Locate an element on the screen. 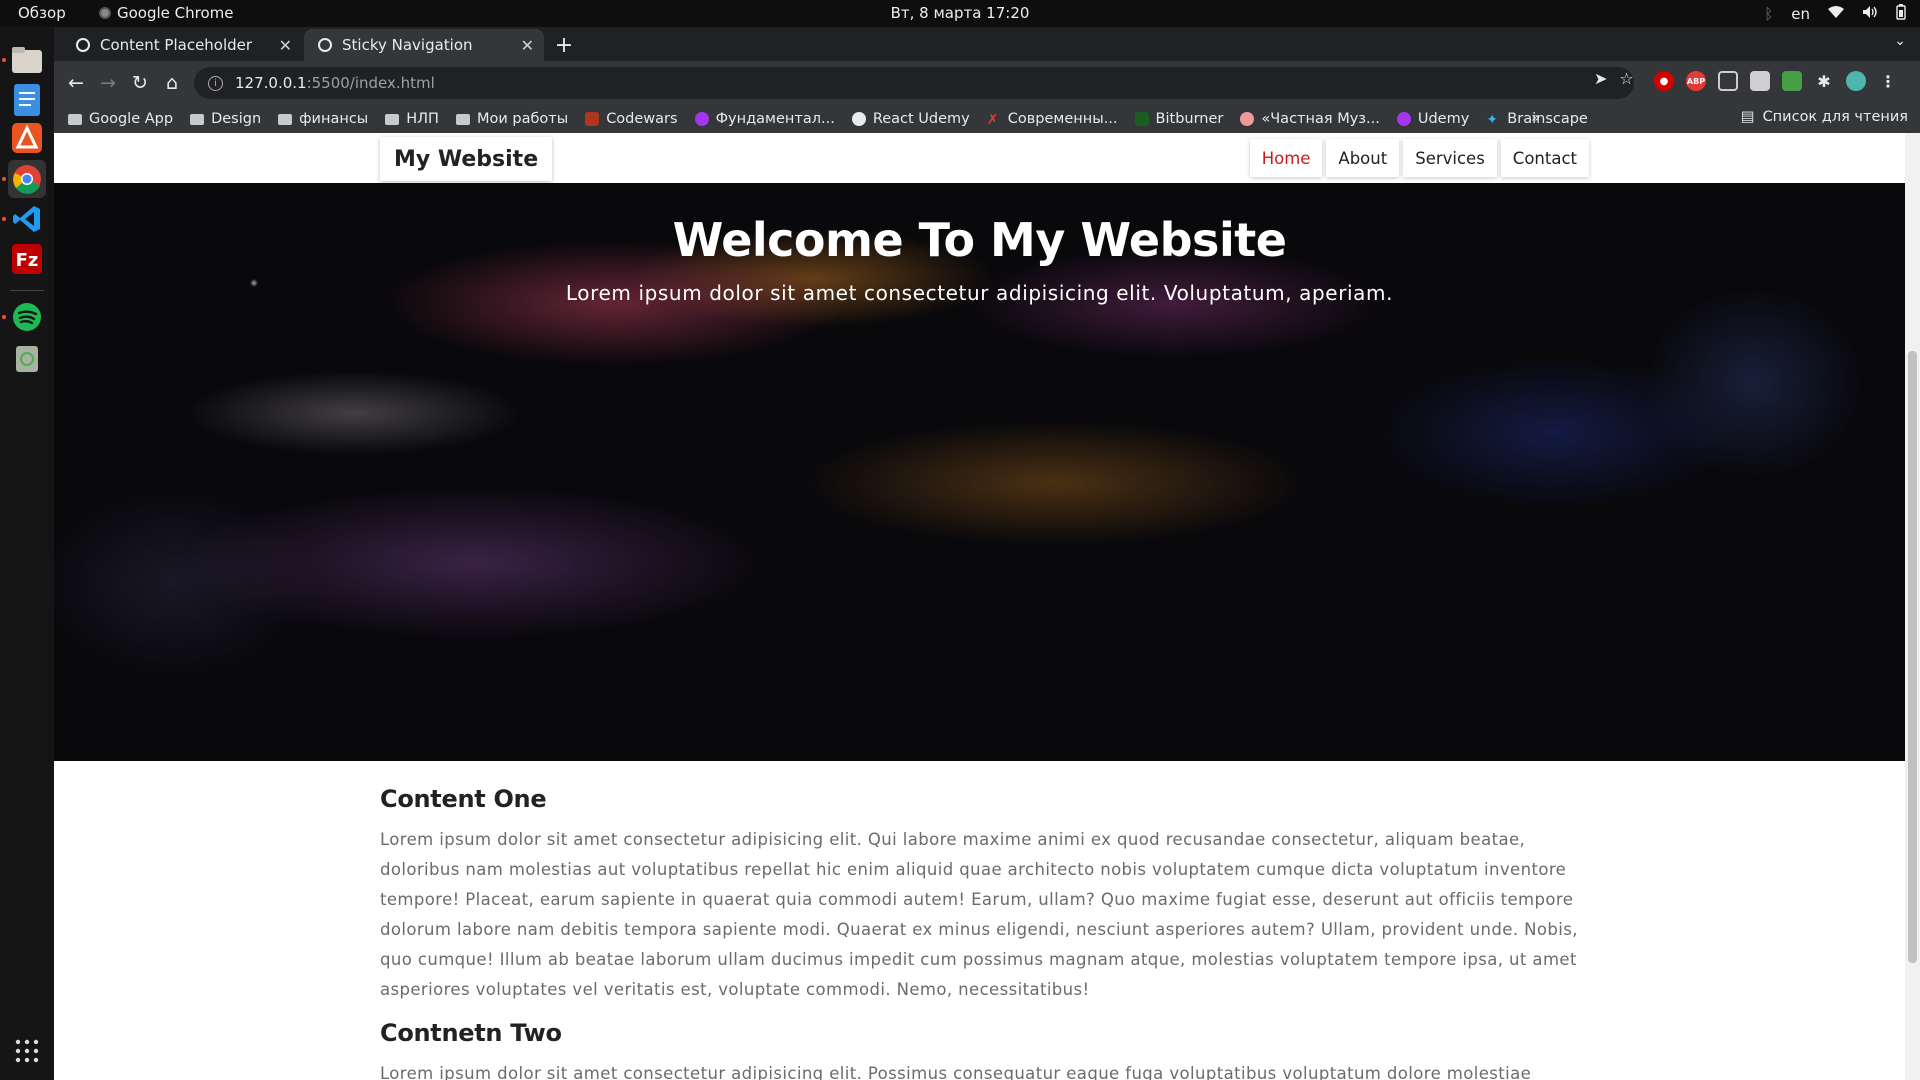 The width and height of the screenshot is (1920, 1080). filezilla-icon: Fz is located at coordinates (27, 259).